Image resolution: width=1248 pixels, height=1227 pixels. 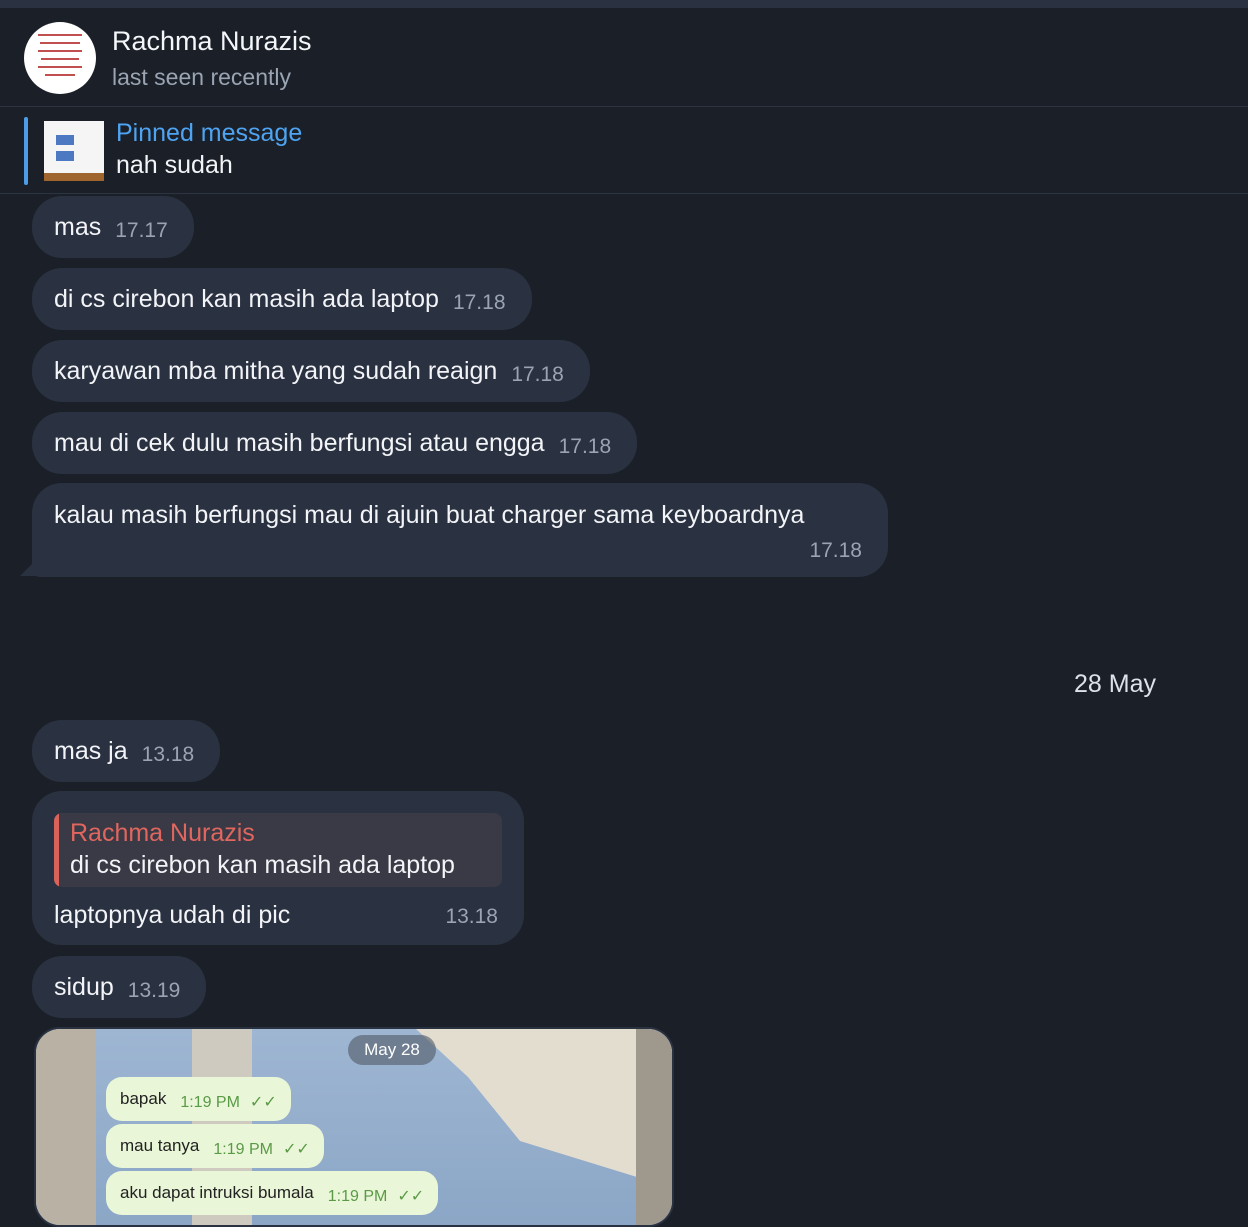 I want to click on contact-avatar, so click(x=60, y=58).